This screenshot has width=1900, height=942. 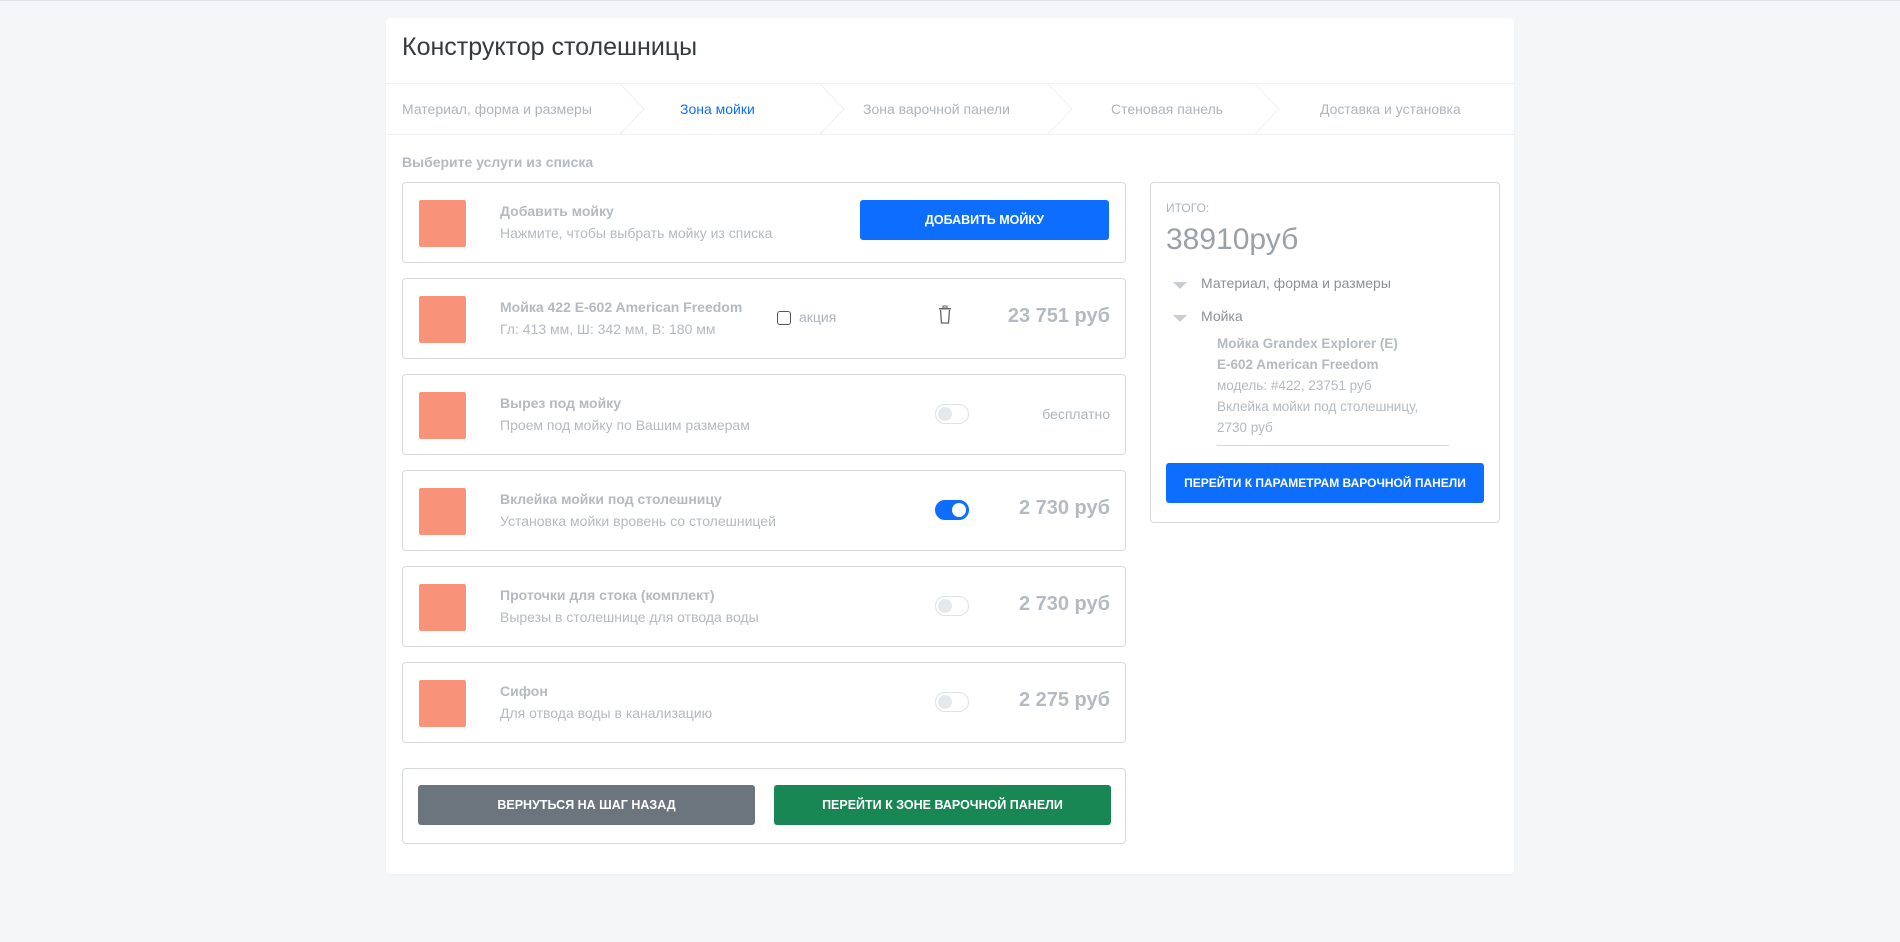 What do you see at coordinates (945, 315) in the screenshot?
I see `trash-icon` at bounding box center [945, 315].